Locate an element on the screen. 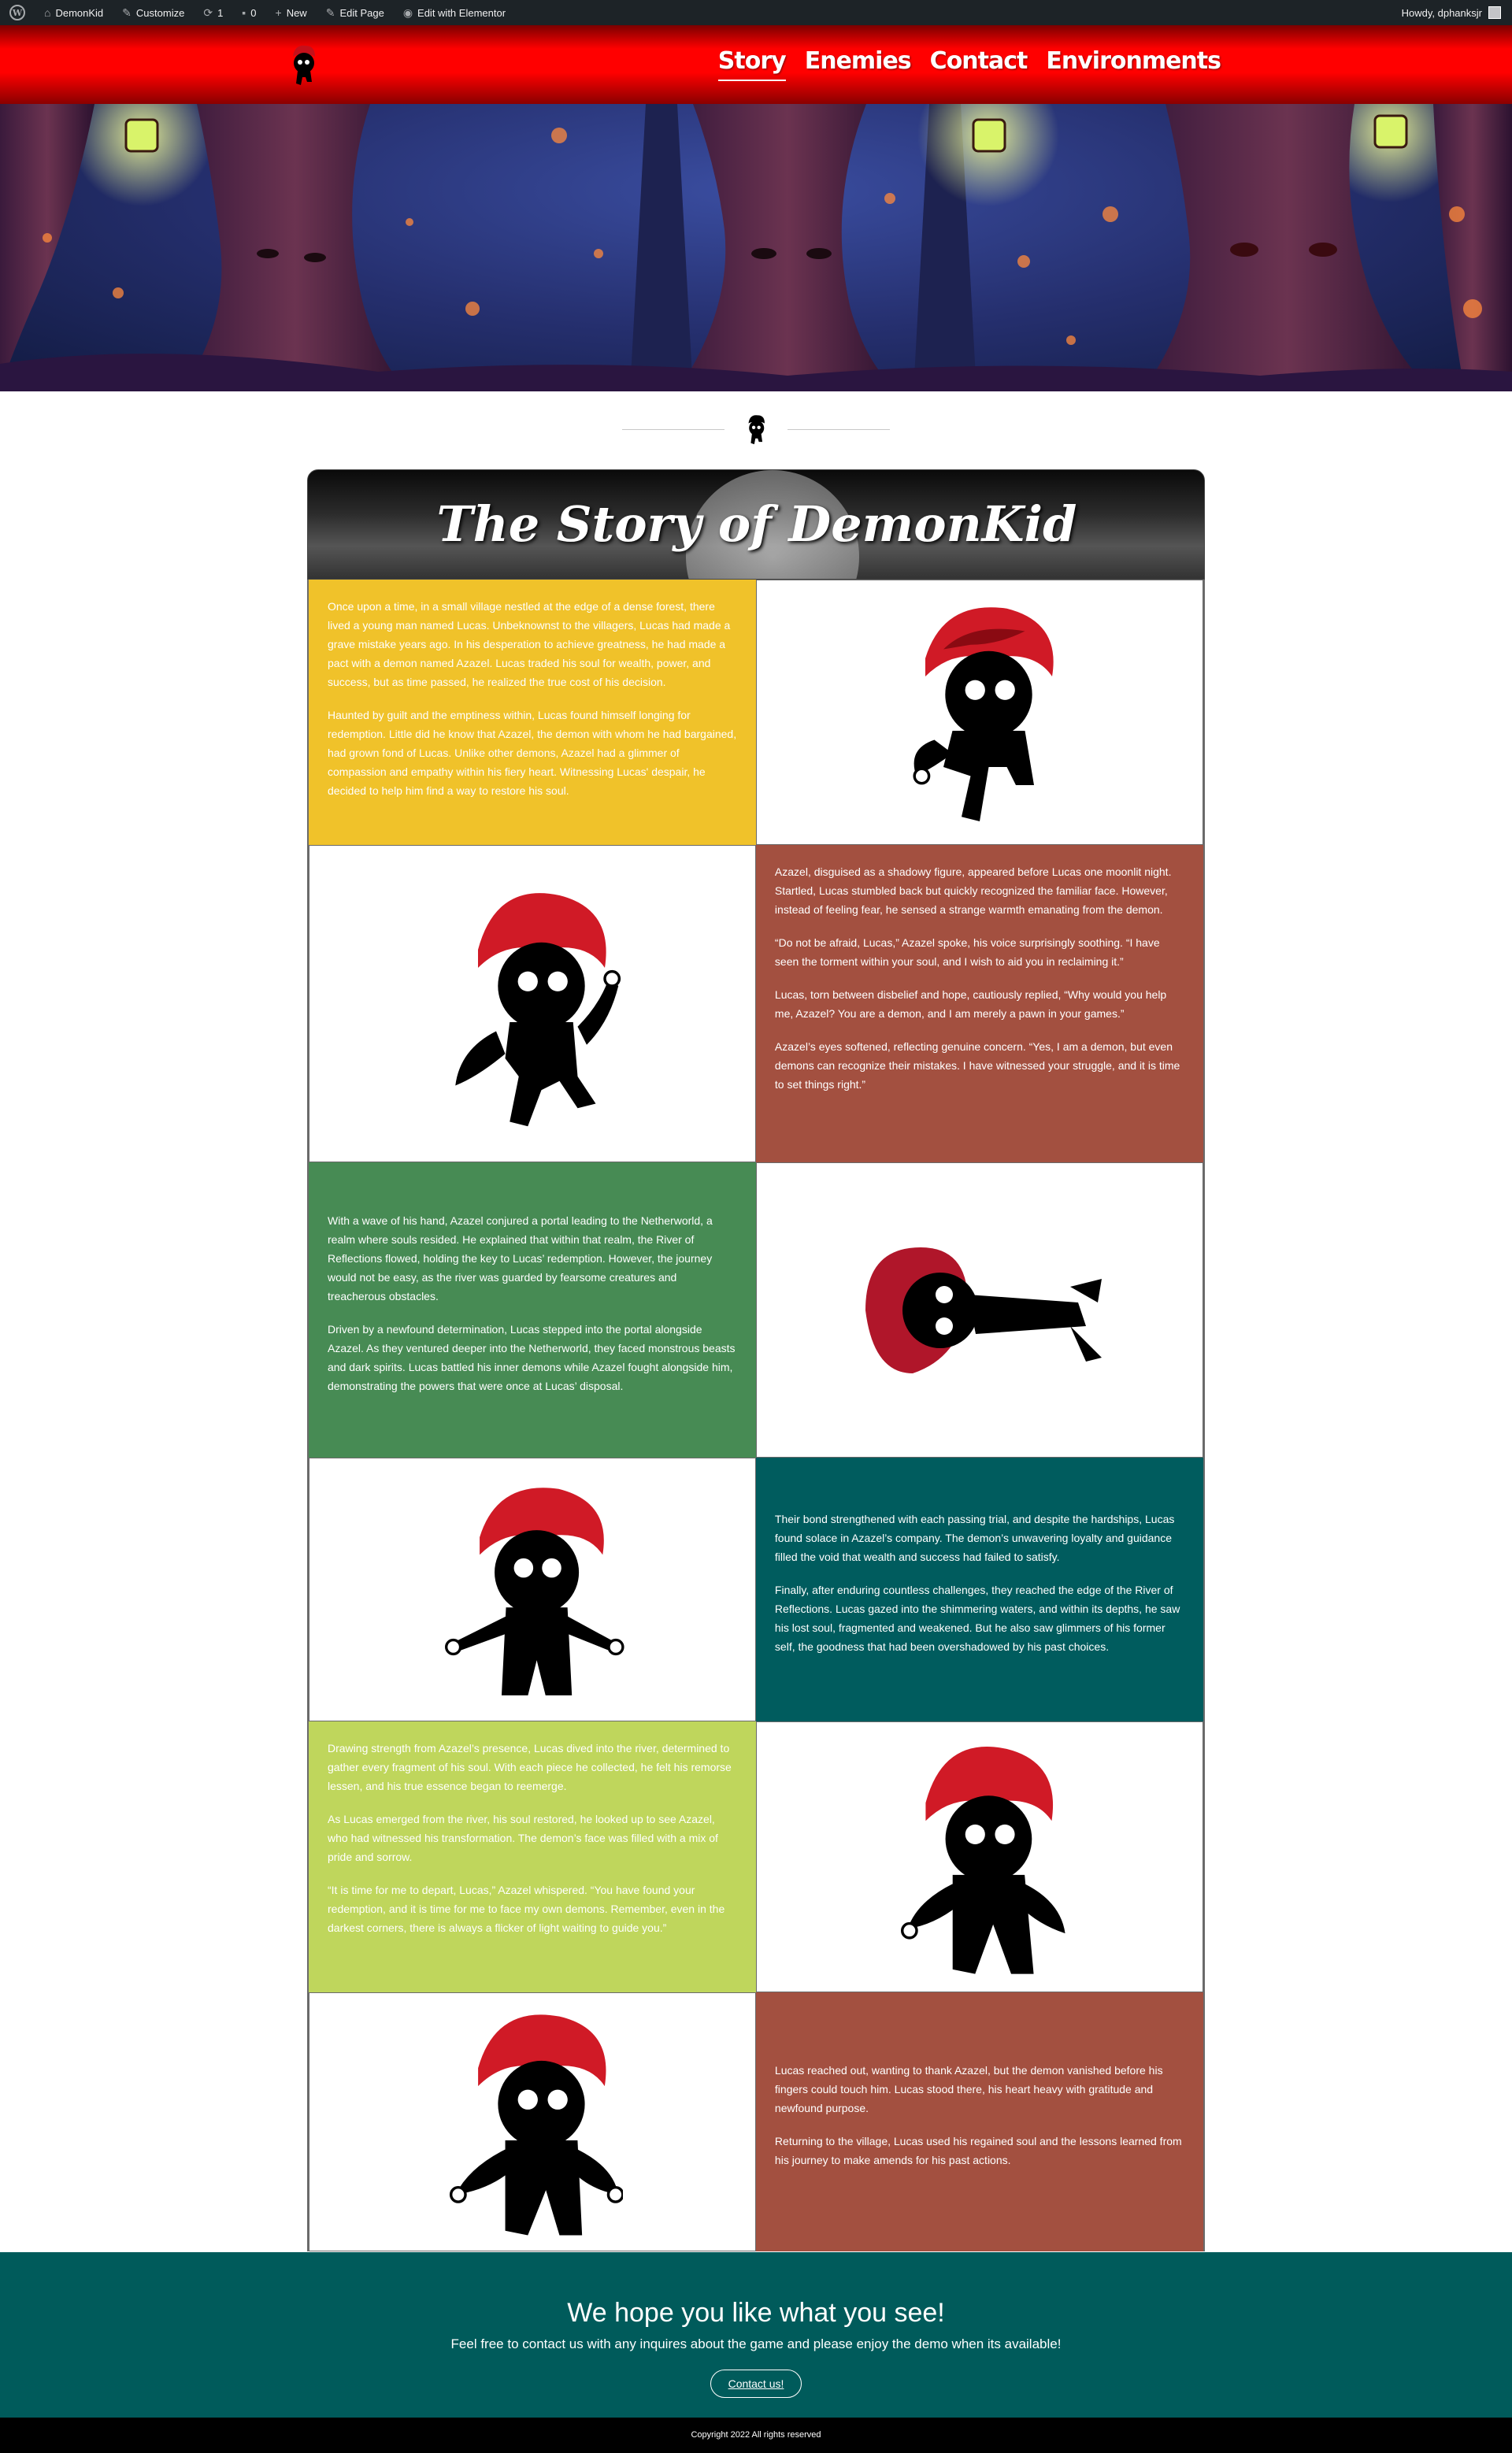  demonkid-logo is located at coordinates (303, 64).